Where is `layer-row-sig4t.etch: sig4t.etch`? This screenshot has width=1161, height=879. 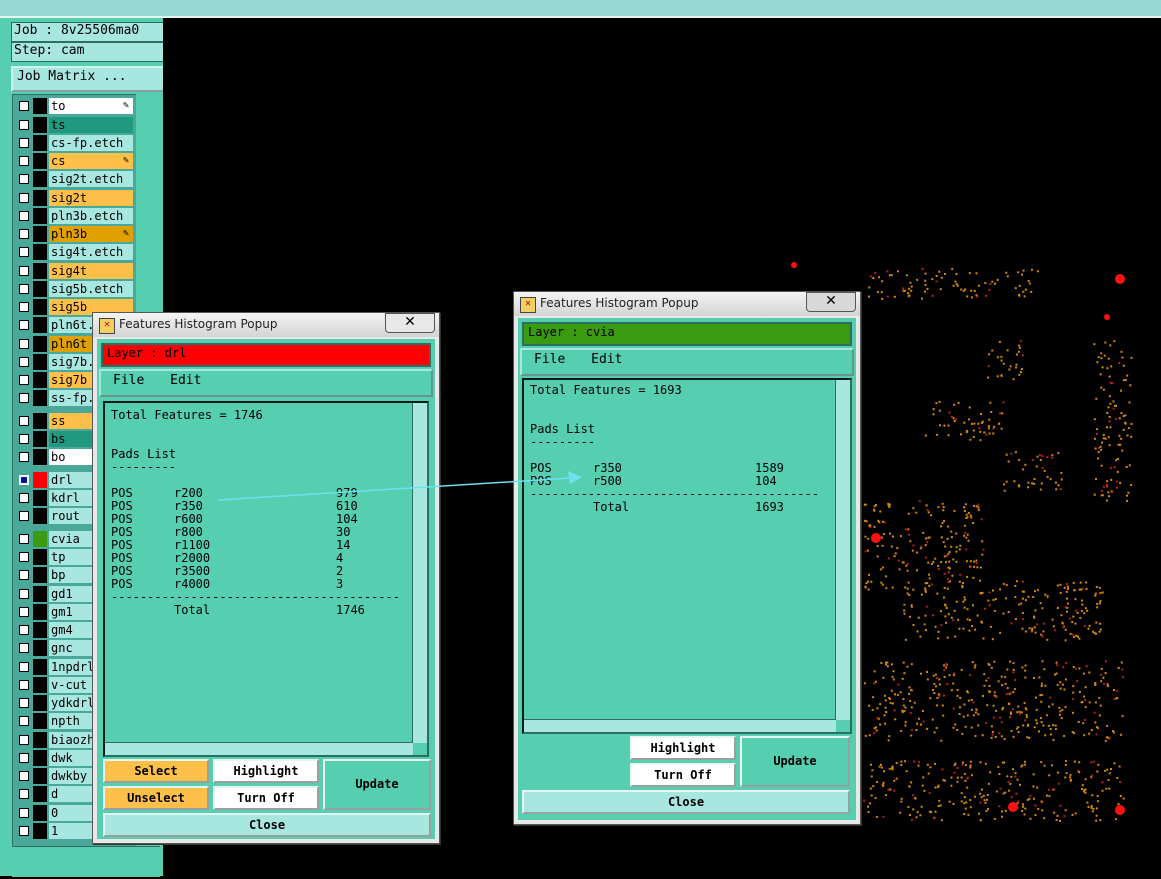
layer-row-sig4t.etch: sig4t.etch is located at coordinates (75, 252).